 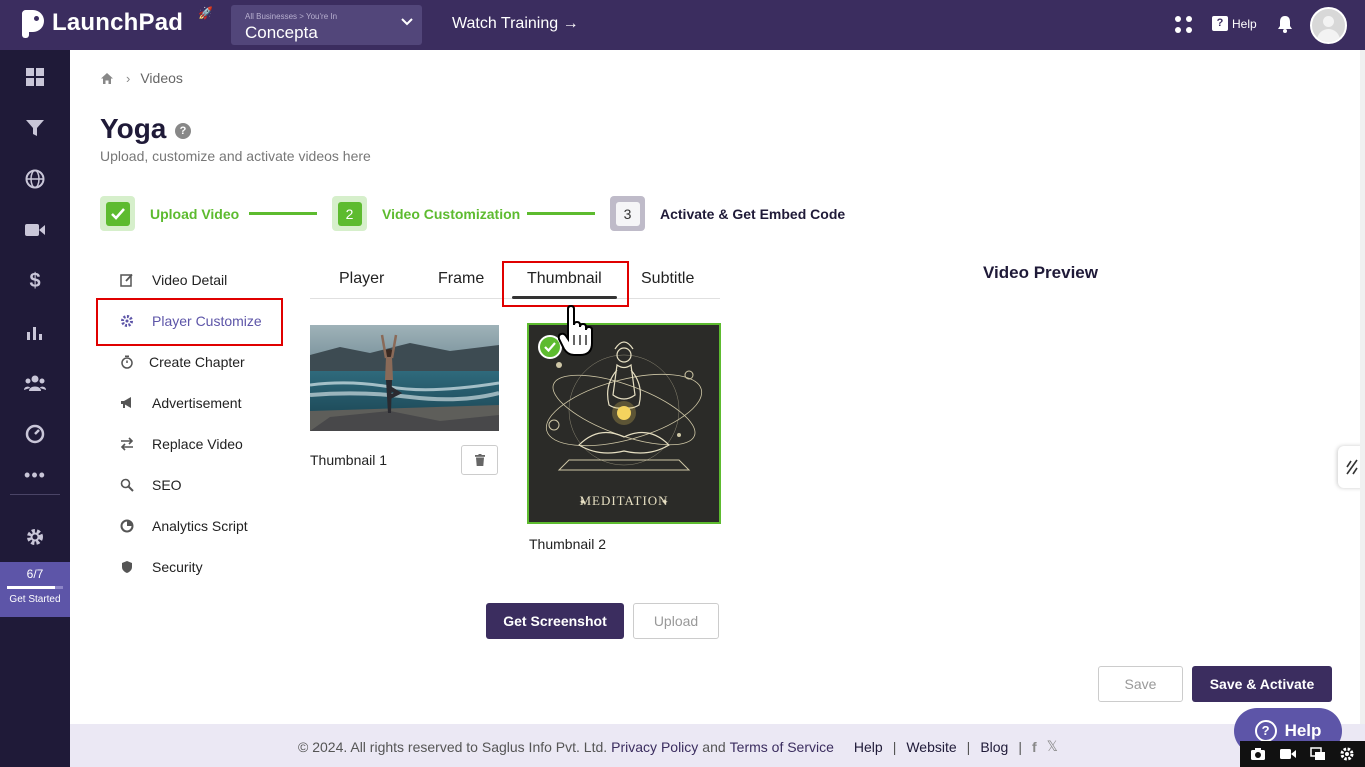 I want to click on windows-icon, so click(x=1318, y=754).